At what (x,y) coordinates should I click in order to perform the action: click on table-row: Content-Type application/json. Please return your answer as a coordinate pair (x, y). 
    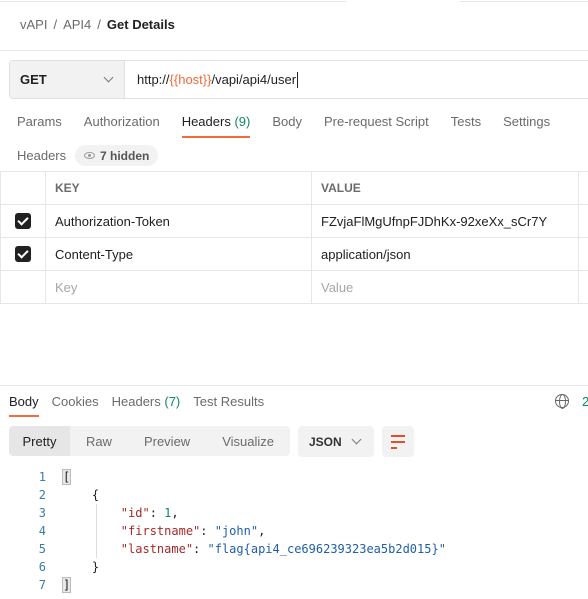
    Looking at the image, I should click on (294, 254).